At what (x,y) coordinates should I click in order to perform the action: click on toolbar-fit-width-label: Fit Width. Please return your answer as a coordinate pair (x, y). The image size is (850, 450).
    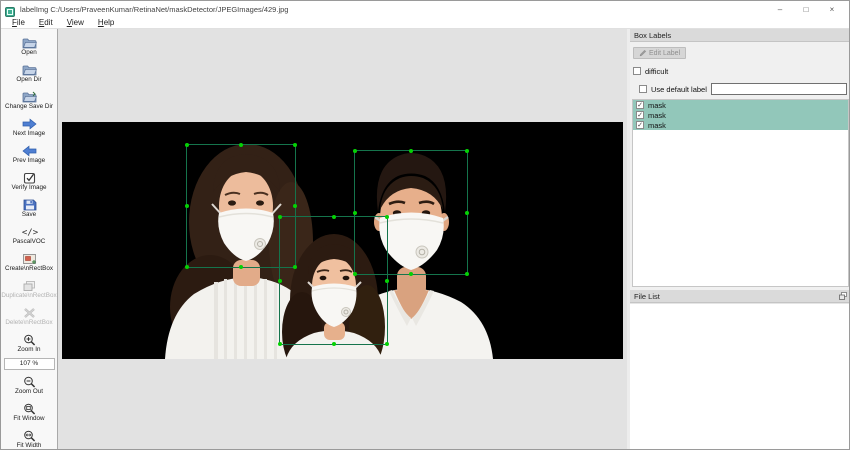
    Looking at the image, I should click on (29, 445).